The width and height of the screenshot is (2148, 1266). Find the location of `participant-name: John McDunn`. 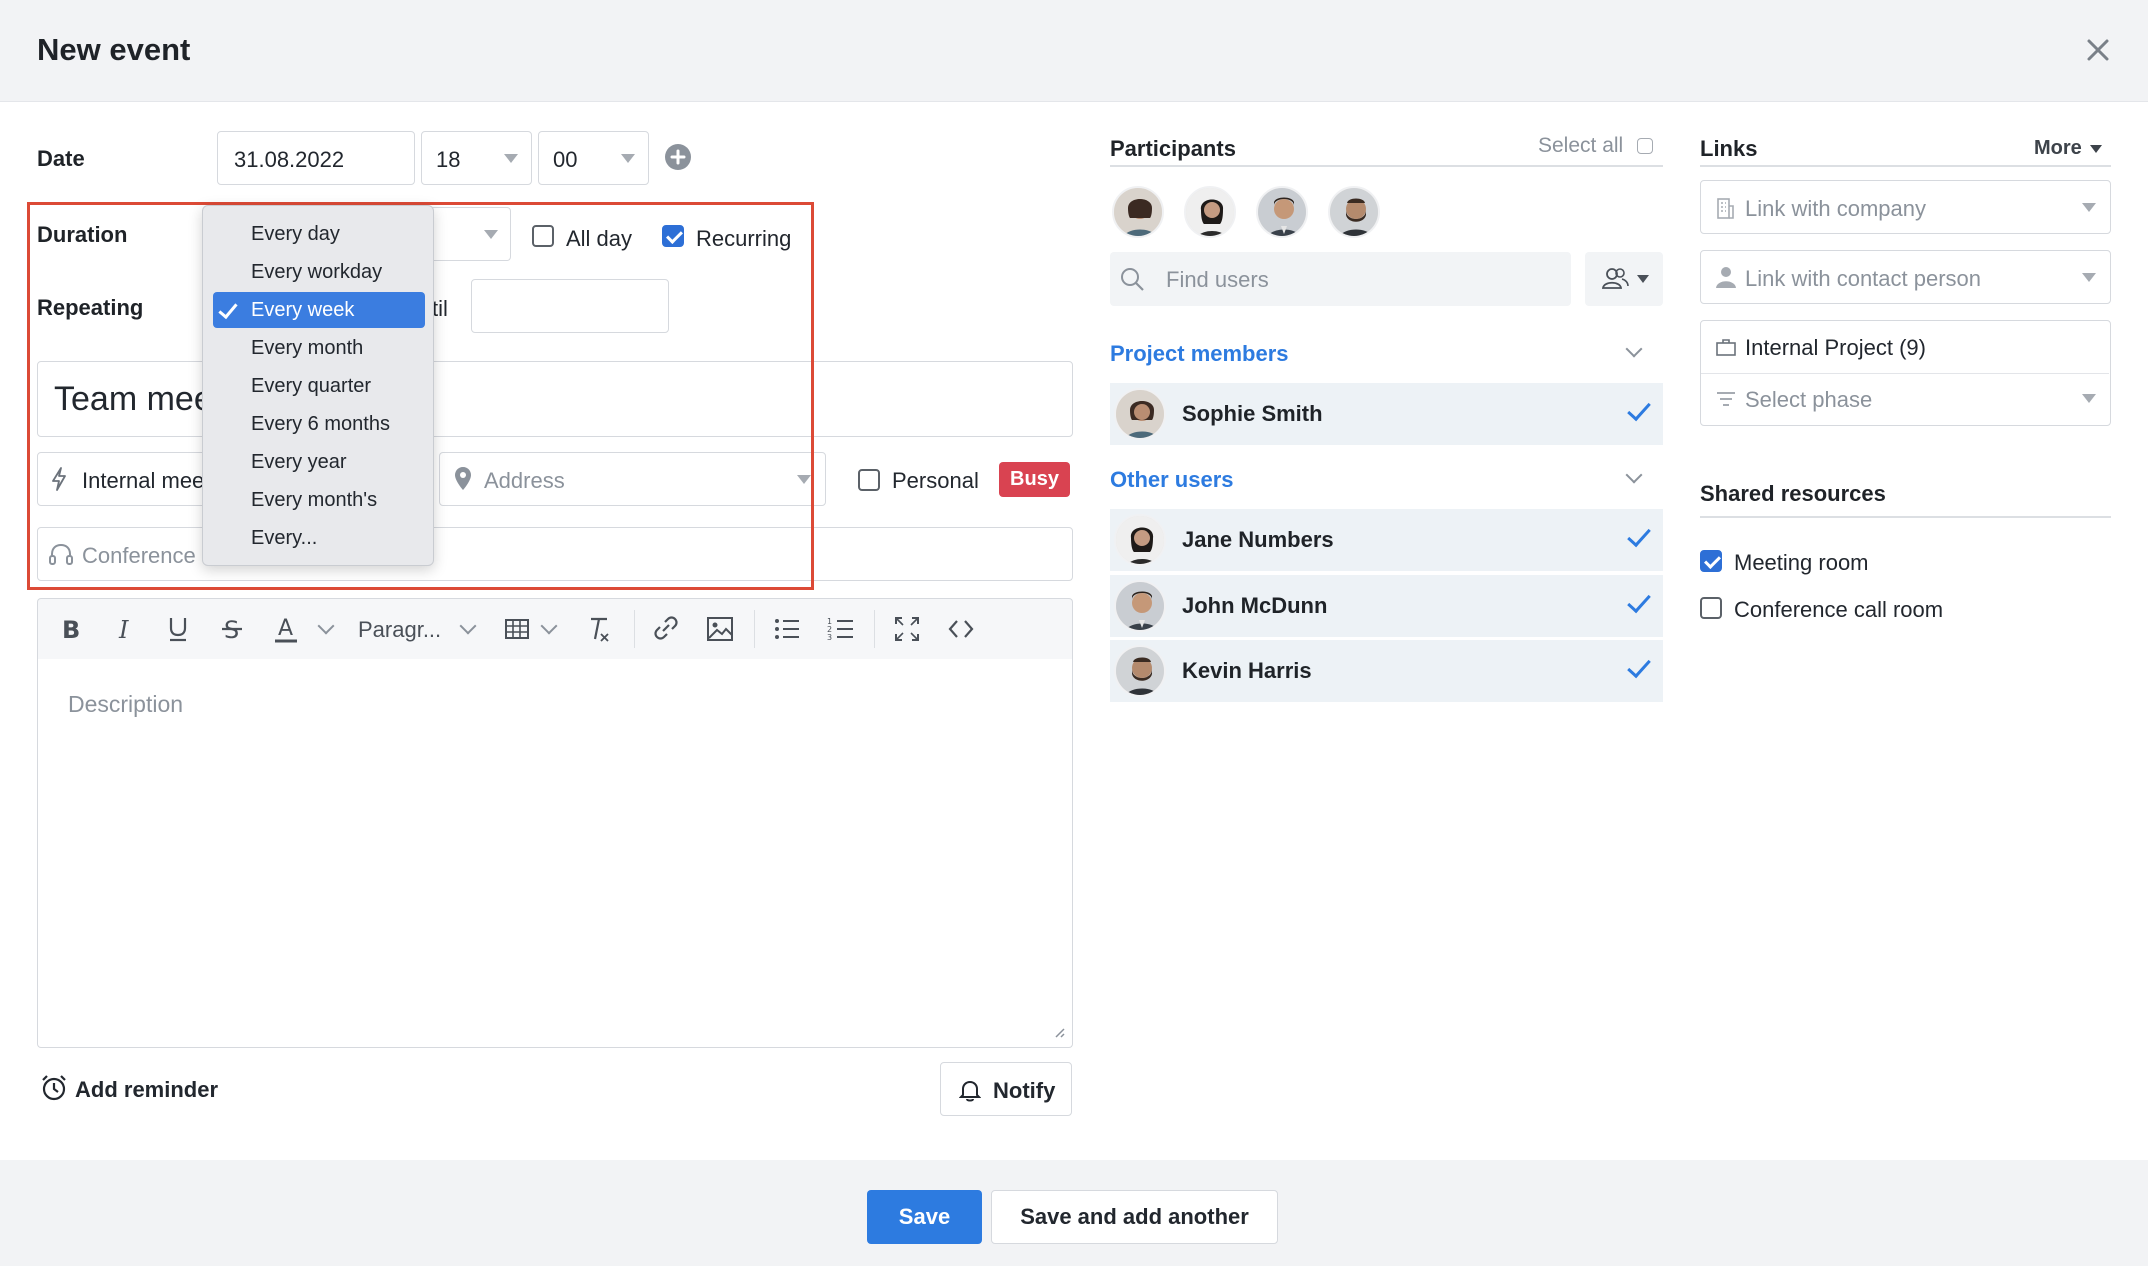

participant-name: John McDunn is located at coordinates (1255, 605).